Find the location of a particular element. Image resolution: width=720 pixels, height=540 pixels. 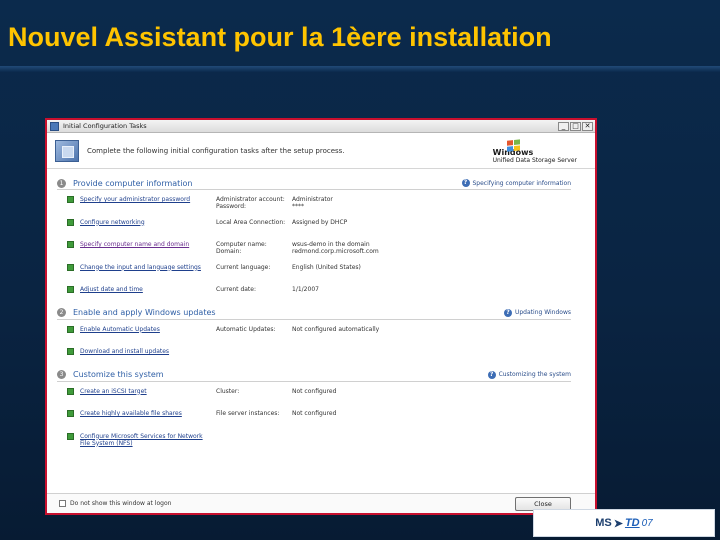

property-values: Administrator **** is located at coordinates (312, 203).